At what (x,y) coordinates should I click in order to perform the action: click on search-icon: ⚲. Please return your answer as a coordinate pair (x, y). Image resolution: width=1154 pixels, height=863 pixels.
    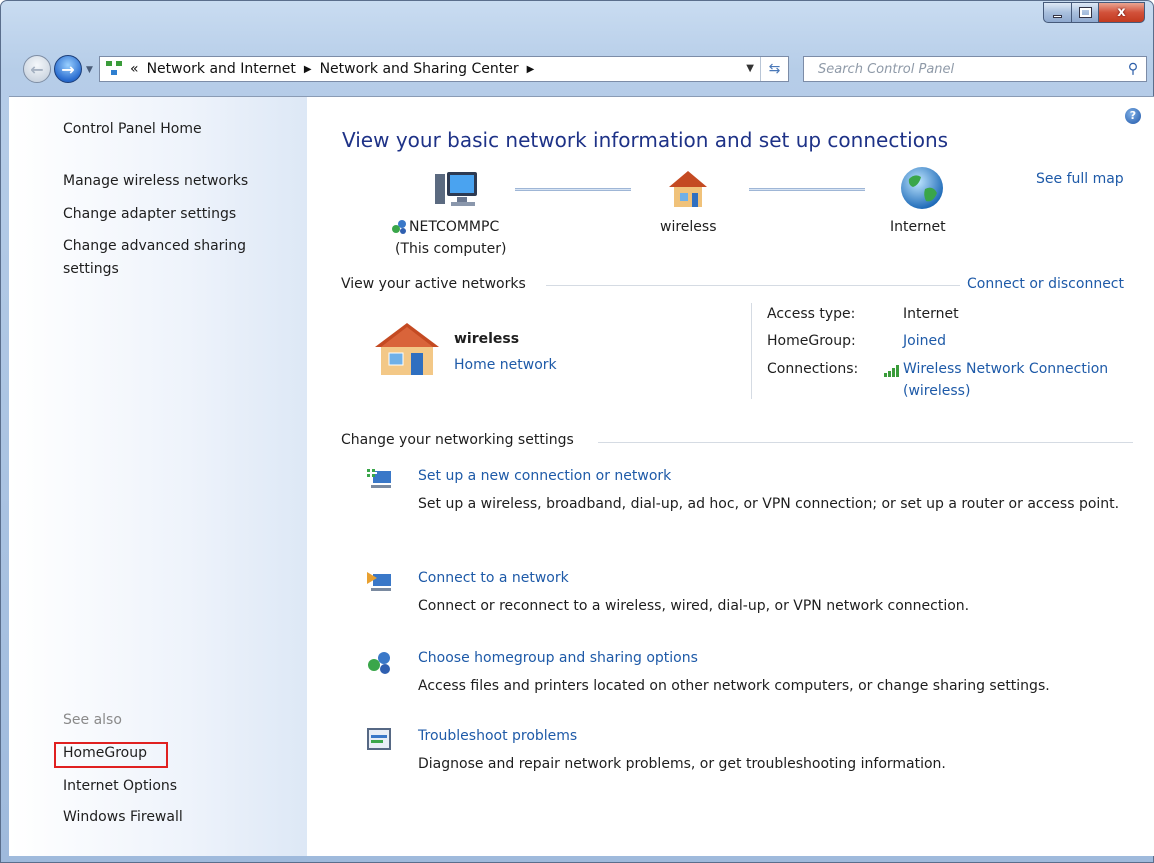
    Looking at the image, I should click on (1133, 69).